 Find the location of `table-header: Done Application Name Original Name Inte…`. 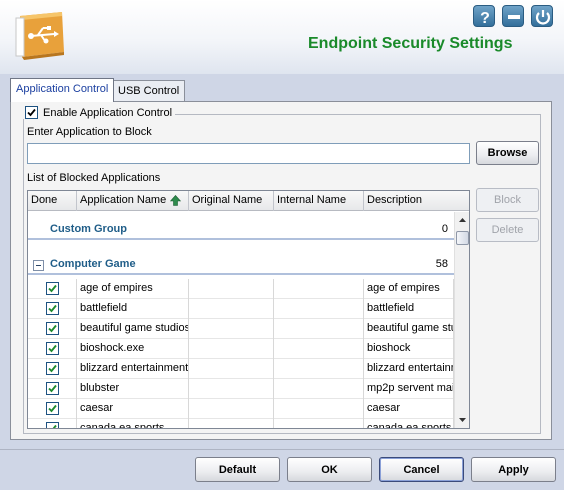

table-header: Done Application Name Original Name Inte… is located at coordinates (248, 201).